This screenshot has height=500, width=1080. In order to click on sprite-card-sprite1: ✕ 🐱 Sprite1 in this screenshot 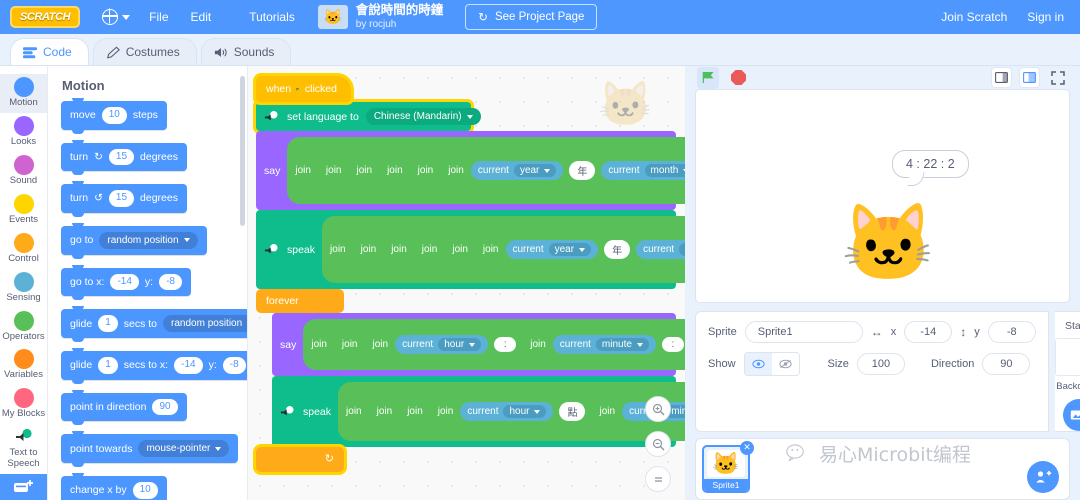, I will do `click(728, 466)`.